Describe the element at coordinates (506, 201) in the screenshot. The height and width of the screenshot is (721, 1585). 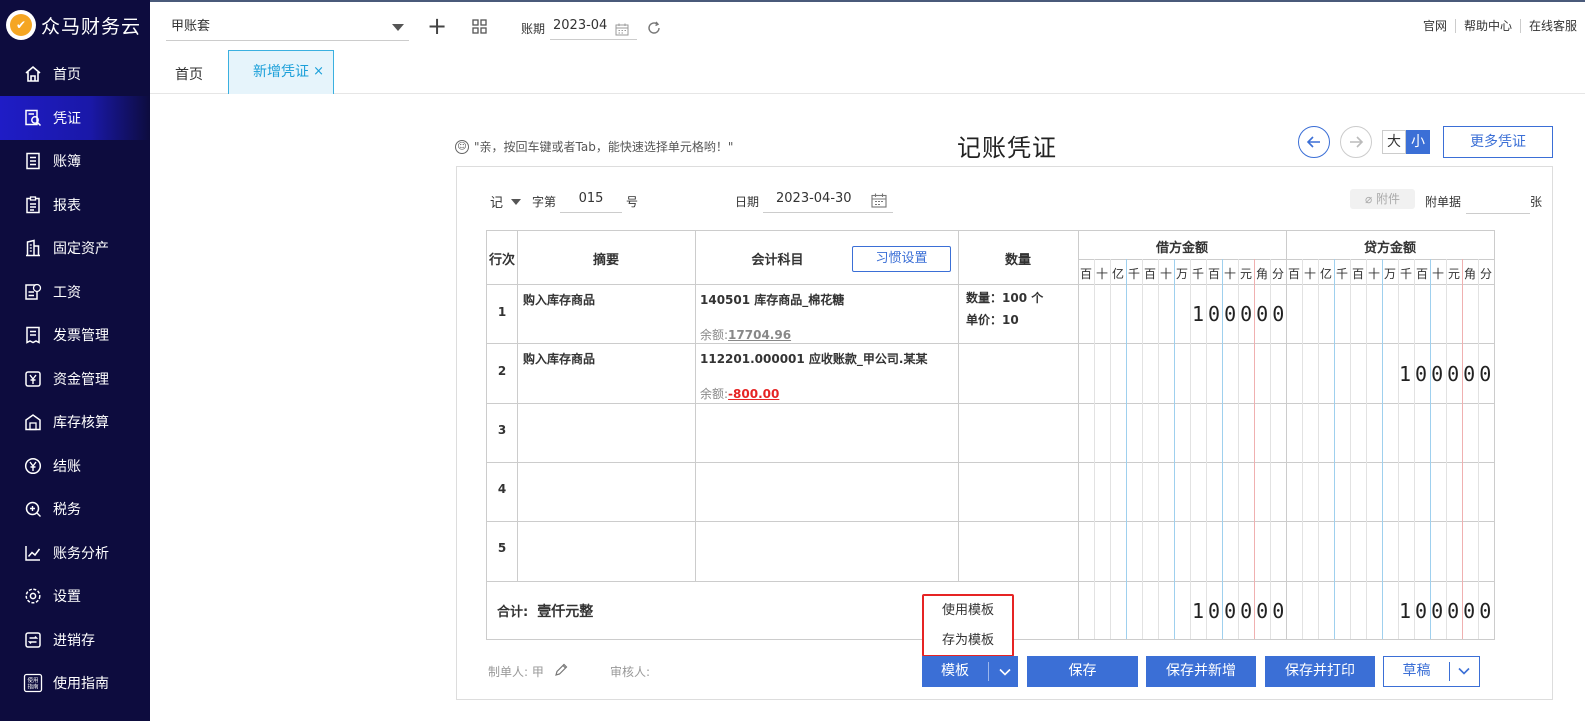
I see `voucher-type-select: 记` at that location.